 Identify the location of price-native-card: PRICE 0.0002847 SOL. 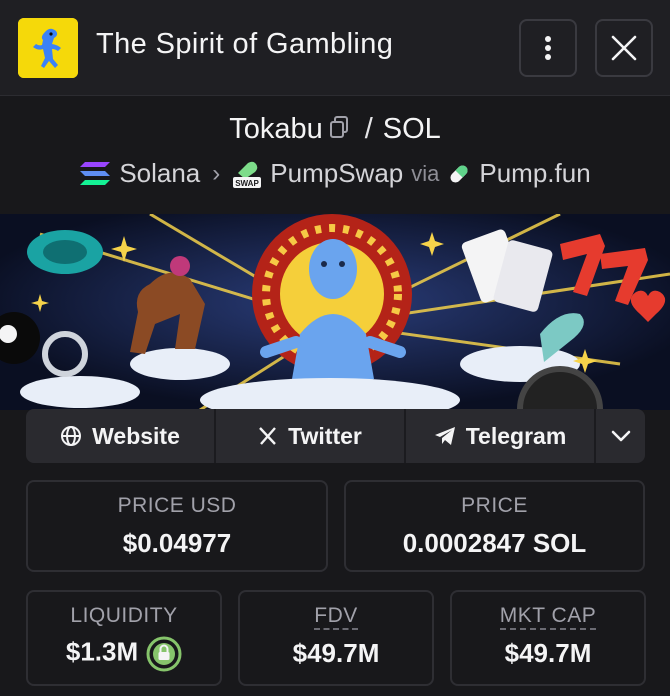
(494, 526).